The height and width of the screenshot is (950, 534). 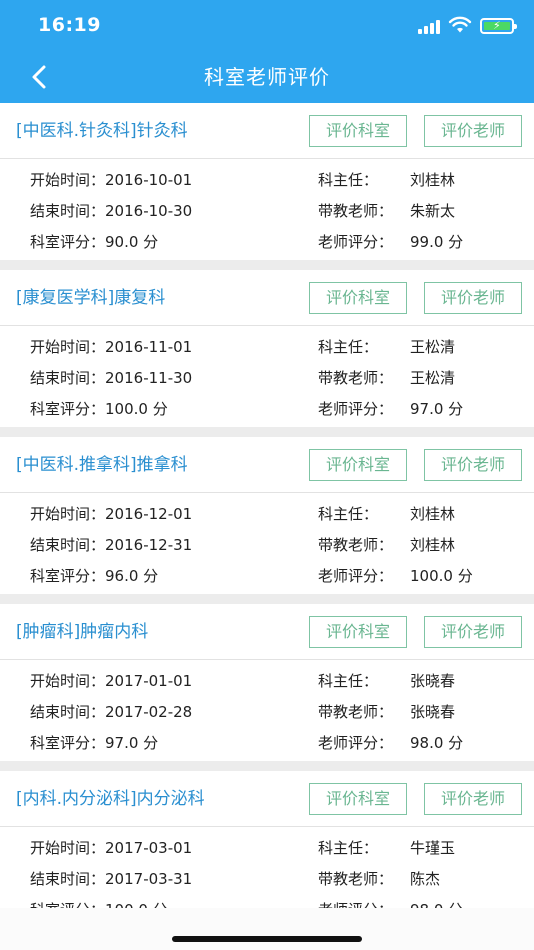 What do you see at coordinates (102, 131) in the screenshot?
I see `department-name: [中医科.针灸科]针灸科` at bounding box center [102, 131].